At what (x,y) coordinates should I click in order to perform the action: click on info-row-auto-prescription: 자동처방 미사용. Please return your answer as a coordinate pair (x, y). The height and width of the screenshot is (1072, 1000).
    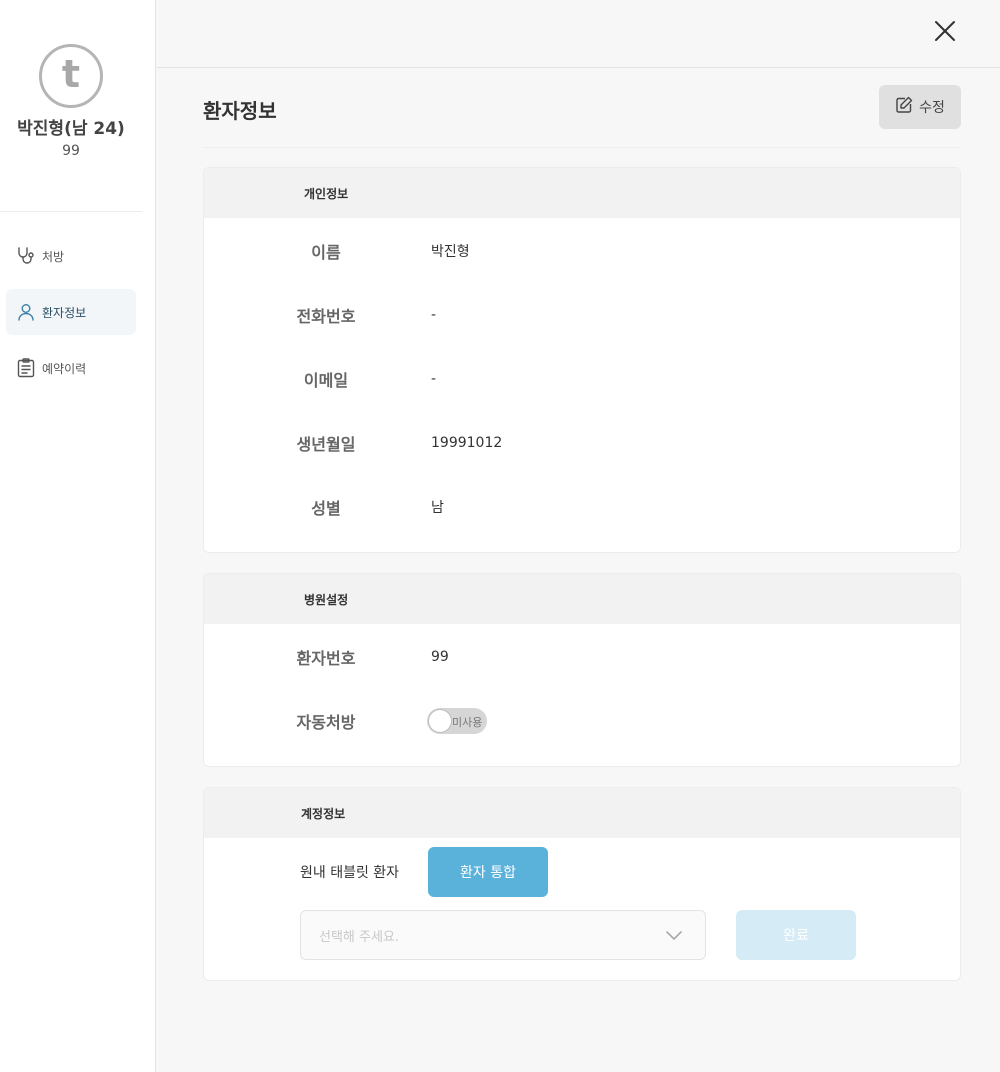
    Looking at the image, I should click on (582, 721).